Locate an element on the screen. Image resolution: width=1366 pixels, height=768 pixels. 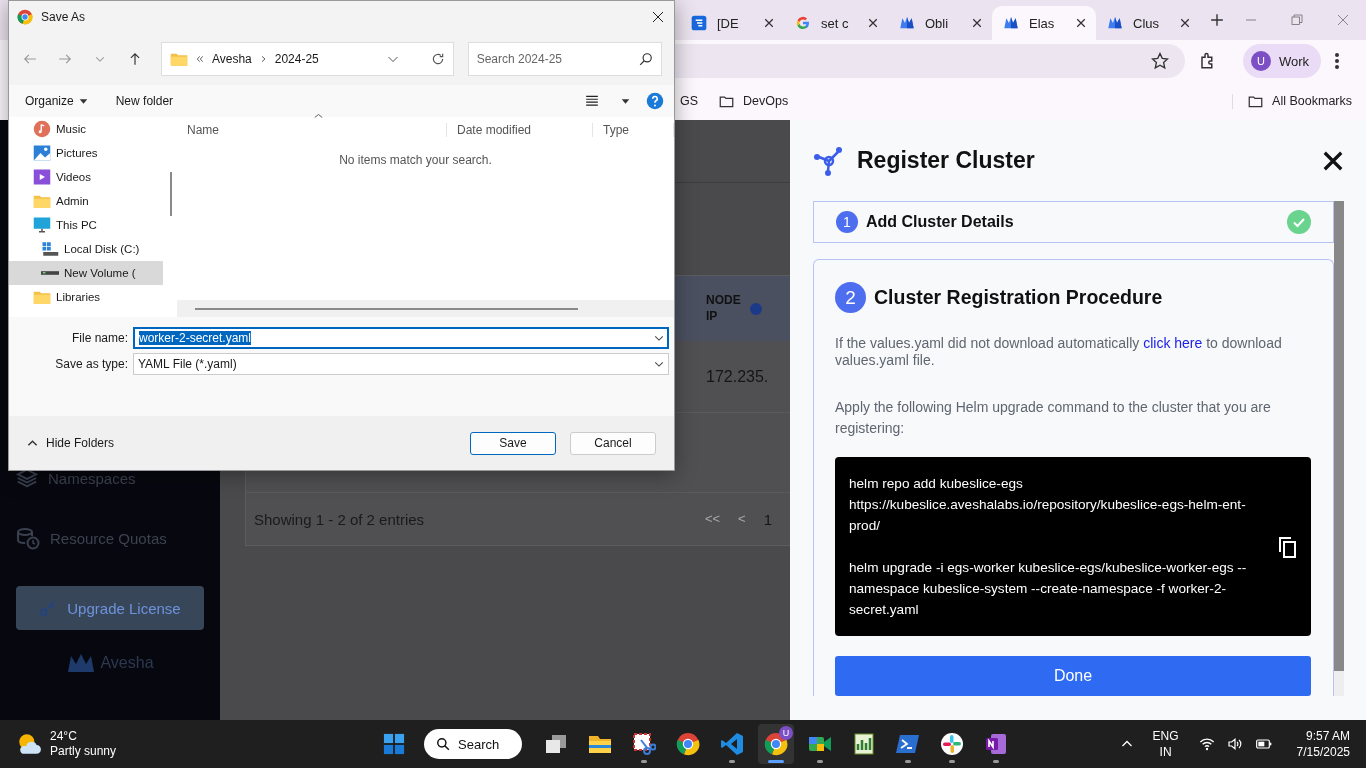
folder-tree-item: Music is located at coordinates (86, 129).